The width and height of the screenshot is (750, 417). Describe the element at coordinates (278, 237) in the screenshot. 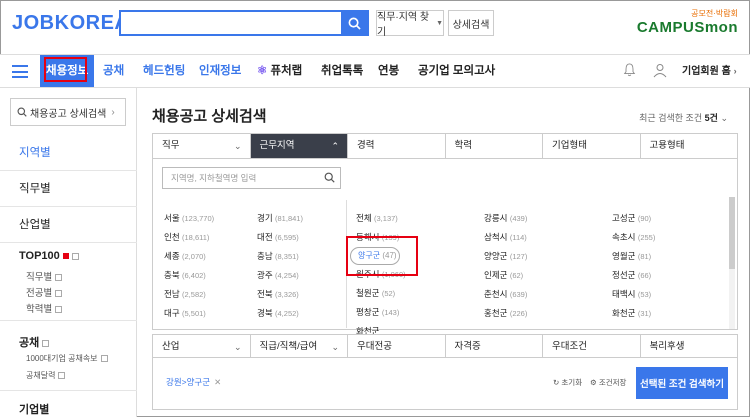

I see `region-option: 대전 (6,595)` at that location.